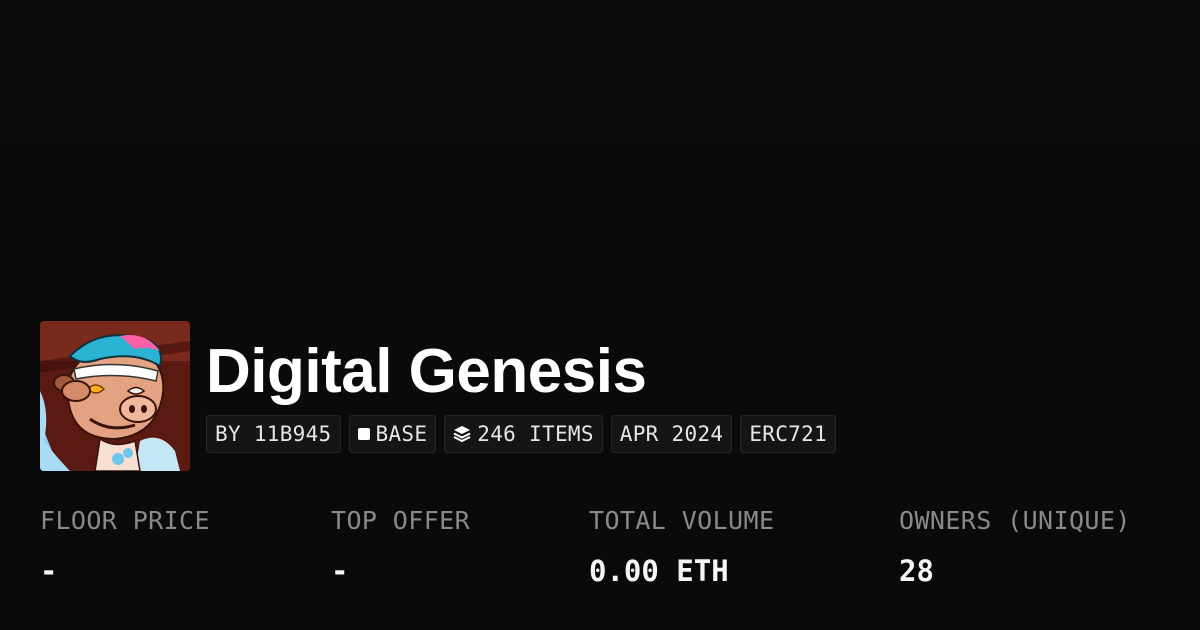 Image resolution: width=1200 pixels, height=630 pixels. Describe the element at coordinates (1015, 520) in the screenshot. I see `owners-label: OWNERS (UNIQUE)` at that location.